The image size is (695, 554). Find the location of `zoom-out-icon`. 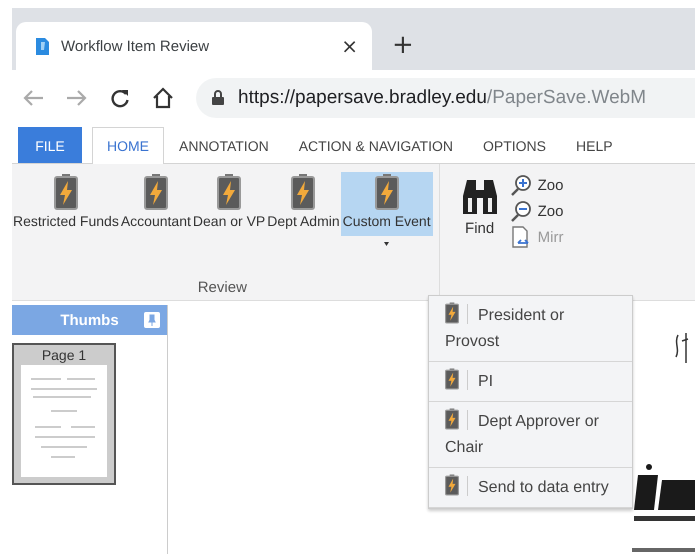

zoom-out-icon is located at coordinates (521, 211).